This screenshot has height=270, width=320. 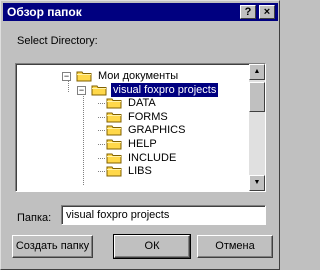 What do you see at coordinates (148, 116) in the screenshot?
I see `tree-item-label: FORMS` at bounding box center [148, 116].